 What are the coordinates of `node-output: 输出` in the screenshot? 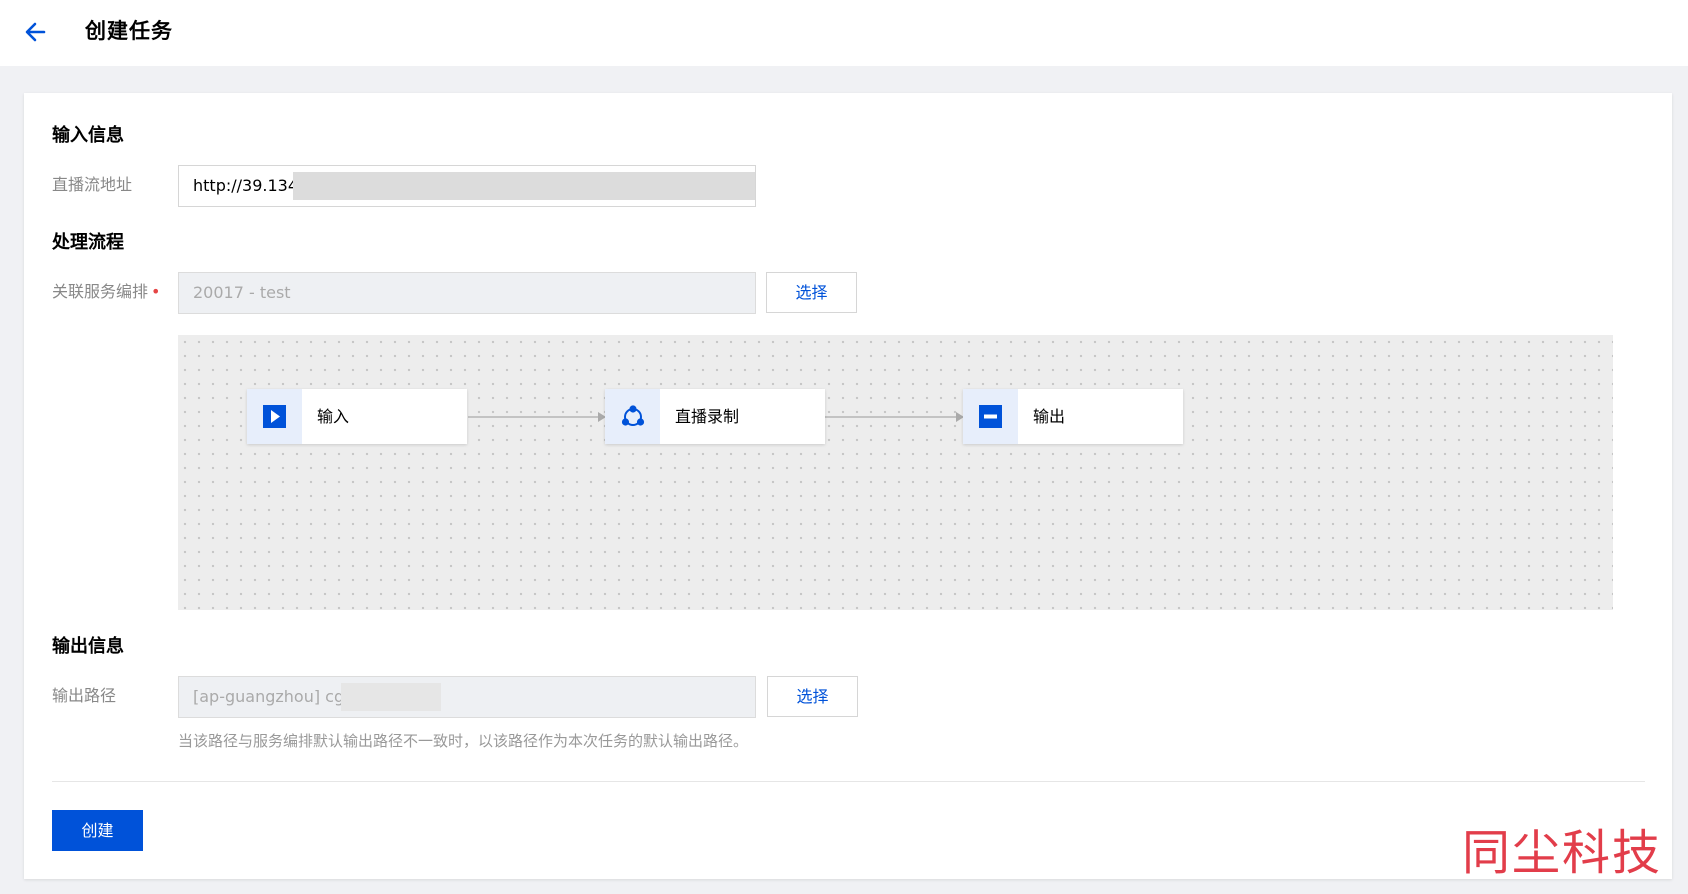 It's located at (1073, 416).